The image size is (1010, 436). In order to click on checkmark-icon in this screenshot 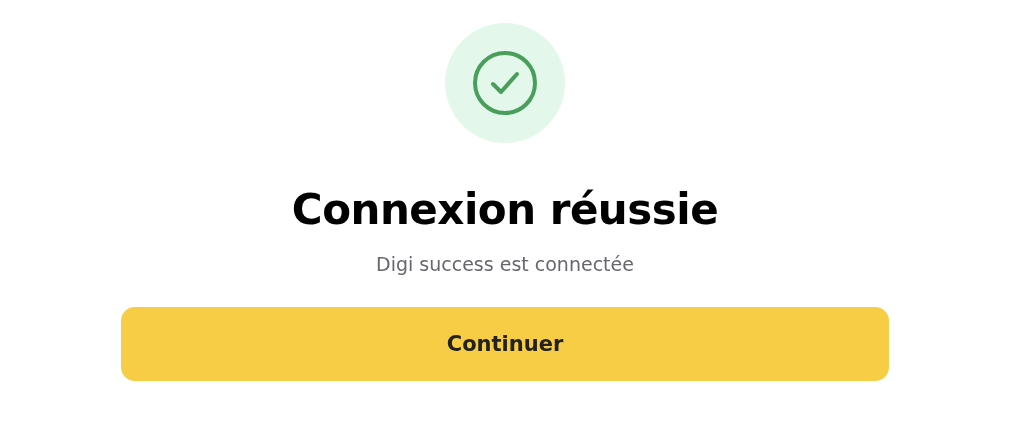, I will do `click(505, 83)`.